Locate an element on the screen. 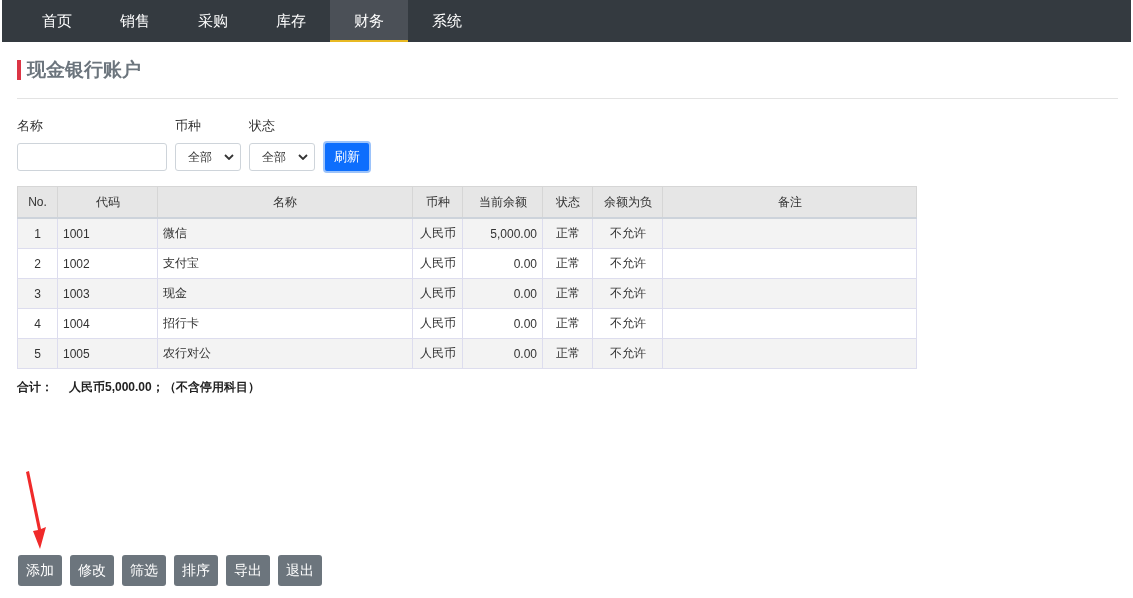  table-cell: 4 is located at coordinates (37, 323).